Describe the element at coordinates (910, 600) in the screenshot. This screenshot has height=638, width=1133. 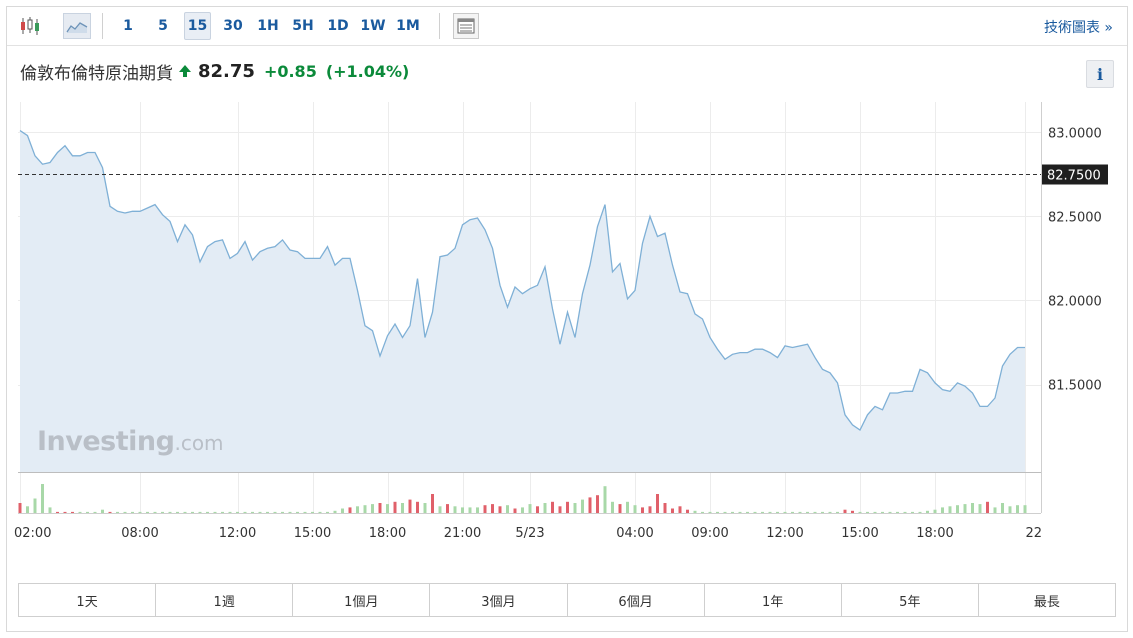
I see `range-5y: 5年` at that location.